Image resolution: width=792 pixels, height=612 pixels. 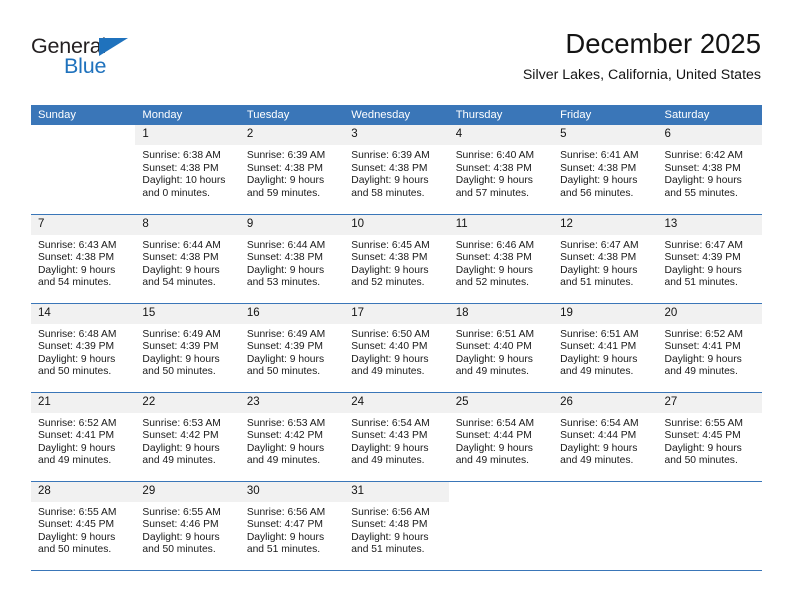 I want to click on day-number: 9, so click(x=292, y=224).